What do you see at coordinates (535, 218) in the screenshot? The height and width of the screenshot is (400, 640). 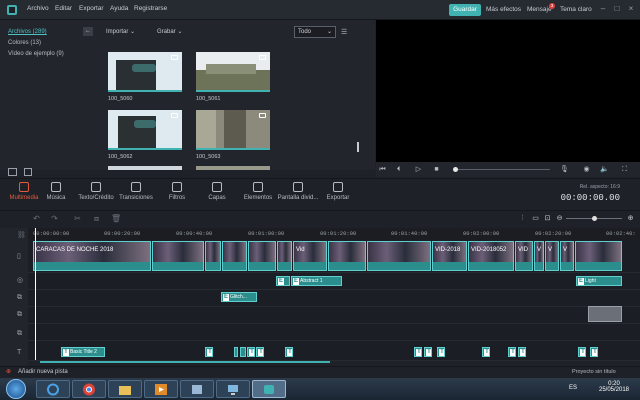 I see `marker-icon: ▭` at bounding box center [535, 218].